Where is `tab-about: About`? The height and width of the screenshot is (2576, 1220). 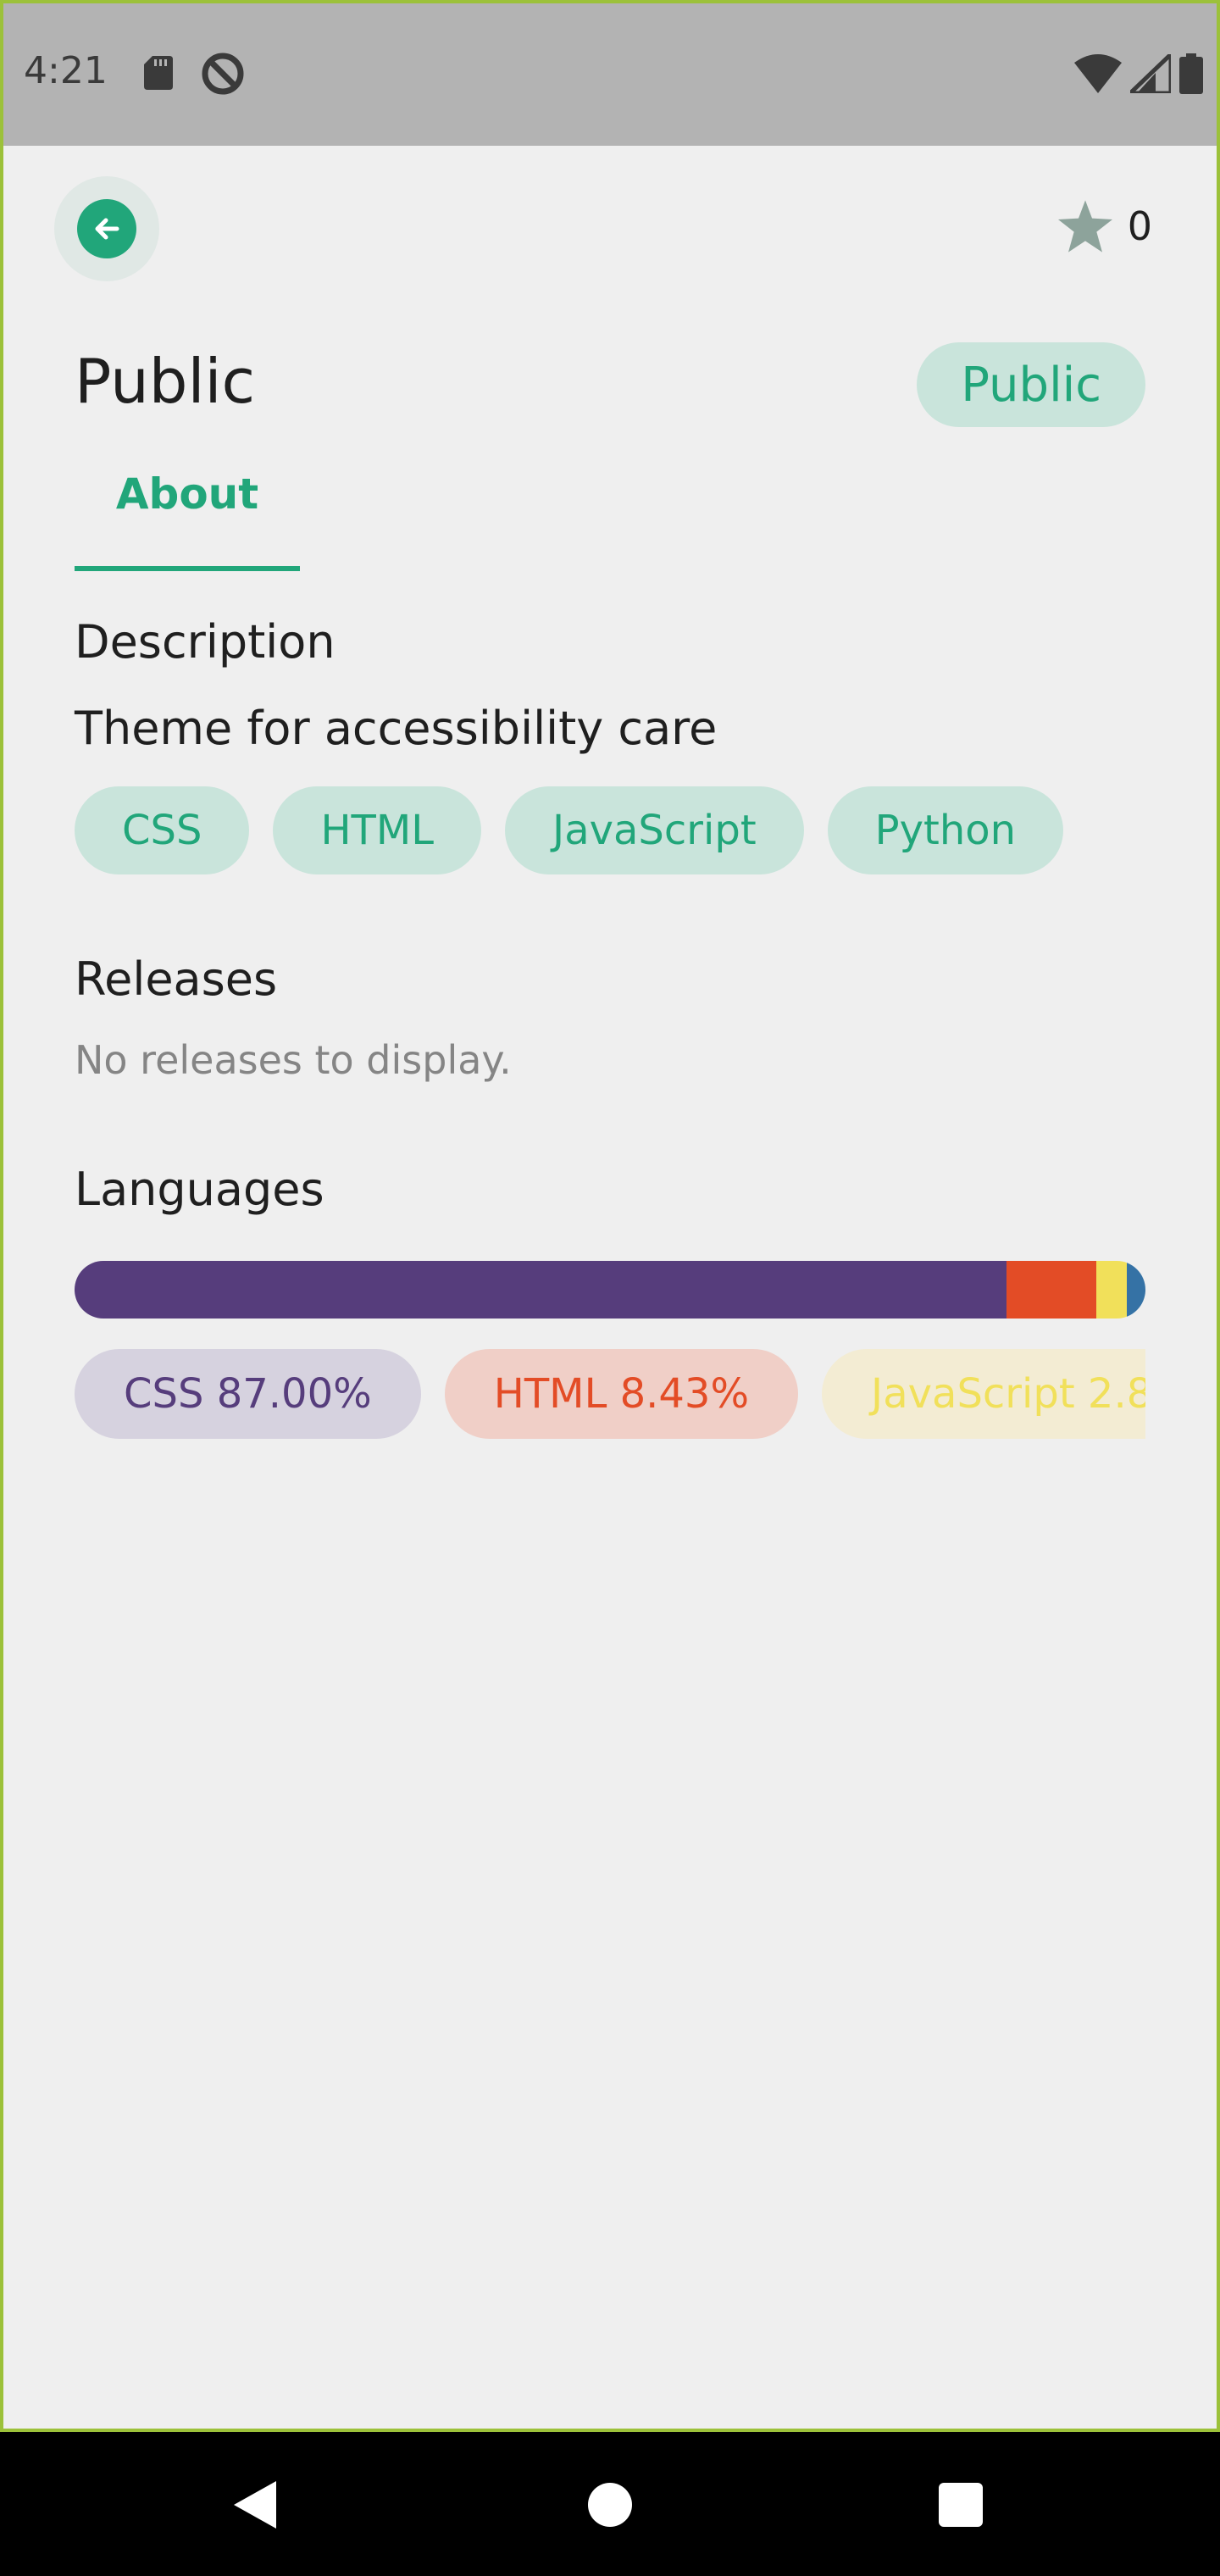 tab-about: About is located at coordinates (187, 517).